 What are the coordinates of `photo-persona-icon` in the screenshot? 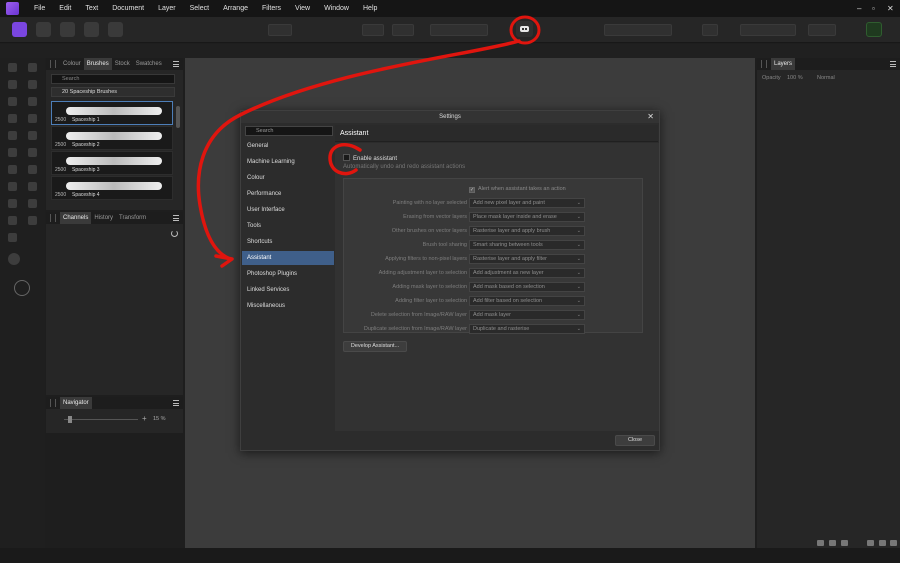 It's located at (19, 29).